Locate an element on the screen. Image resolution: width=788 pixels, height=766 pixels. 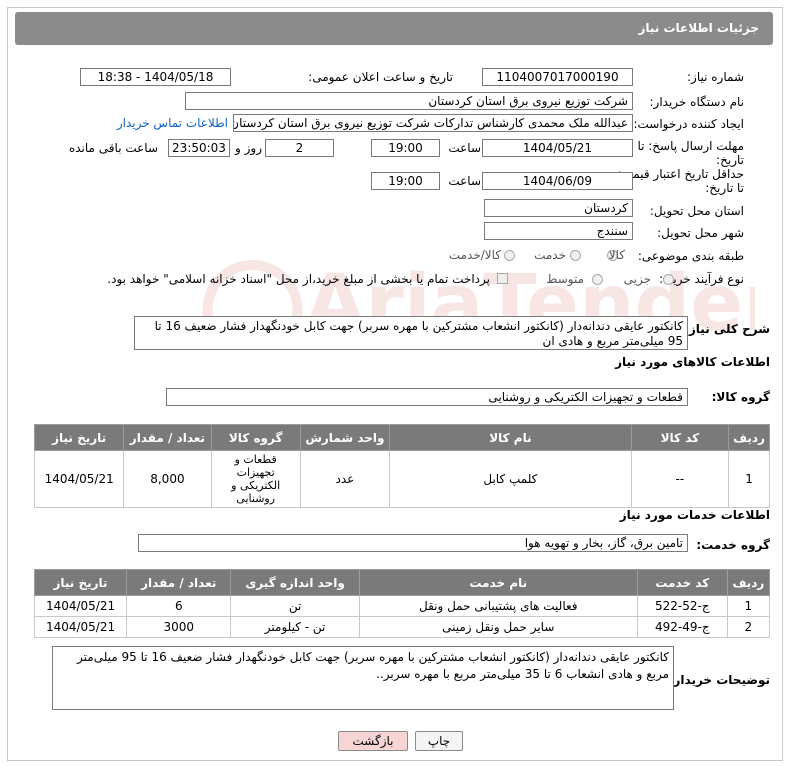
goods-col-group: گروه کالا is located at coordinates (255, 437).